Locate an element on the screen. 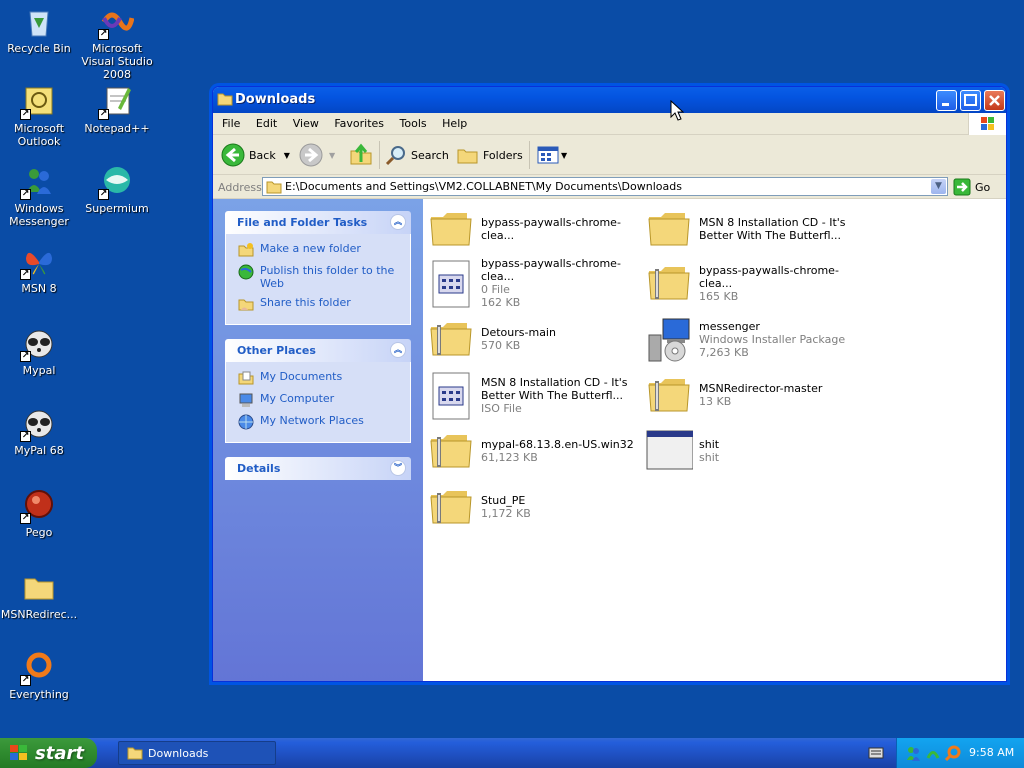  file-item: MSNRedirector-master 13 KB is located at coordinates (752, 395).